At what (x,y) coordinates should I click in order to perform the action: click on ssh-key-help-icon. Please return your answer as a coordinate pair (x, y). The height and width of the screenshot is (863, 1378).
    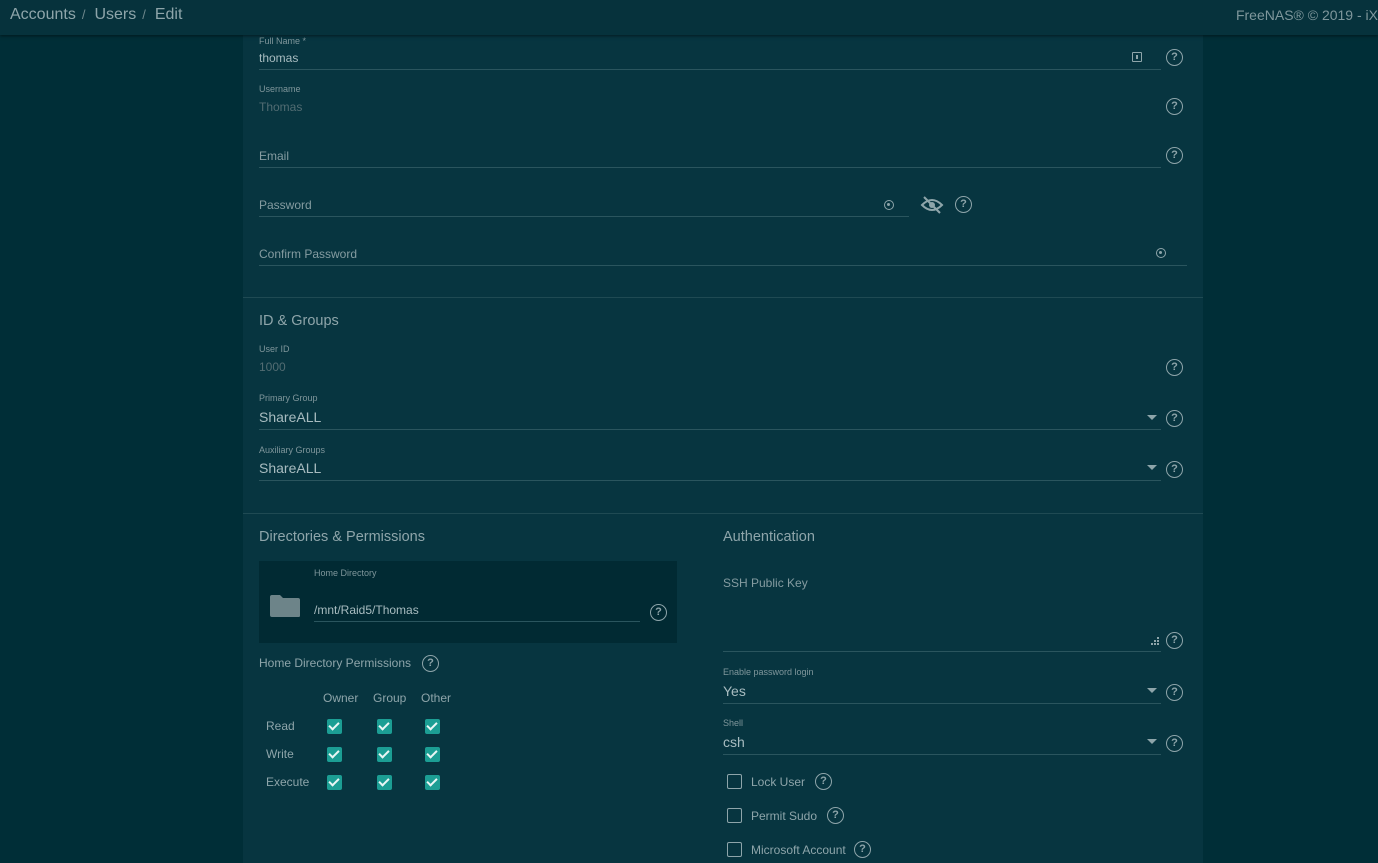
    Looking at the image, I should click on (1174, 640).